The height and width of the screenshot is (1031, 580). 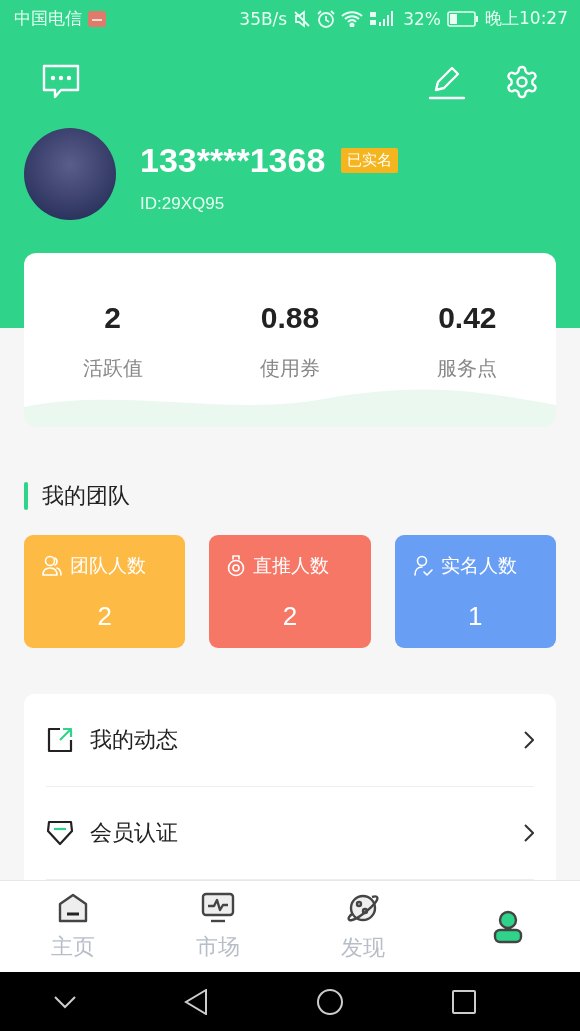 I want to click on verified-badge: 已实名, so click(x=370, y=161).